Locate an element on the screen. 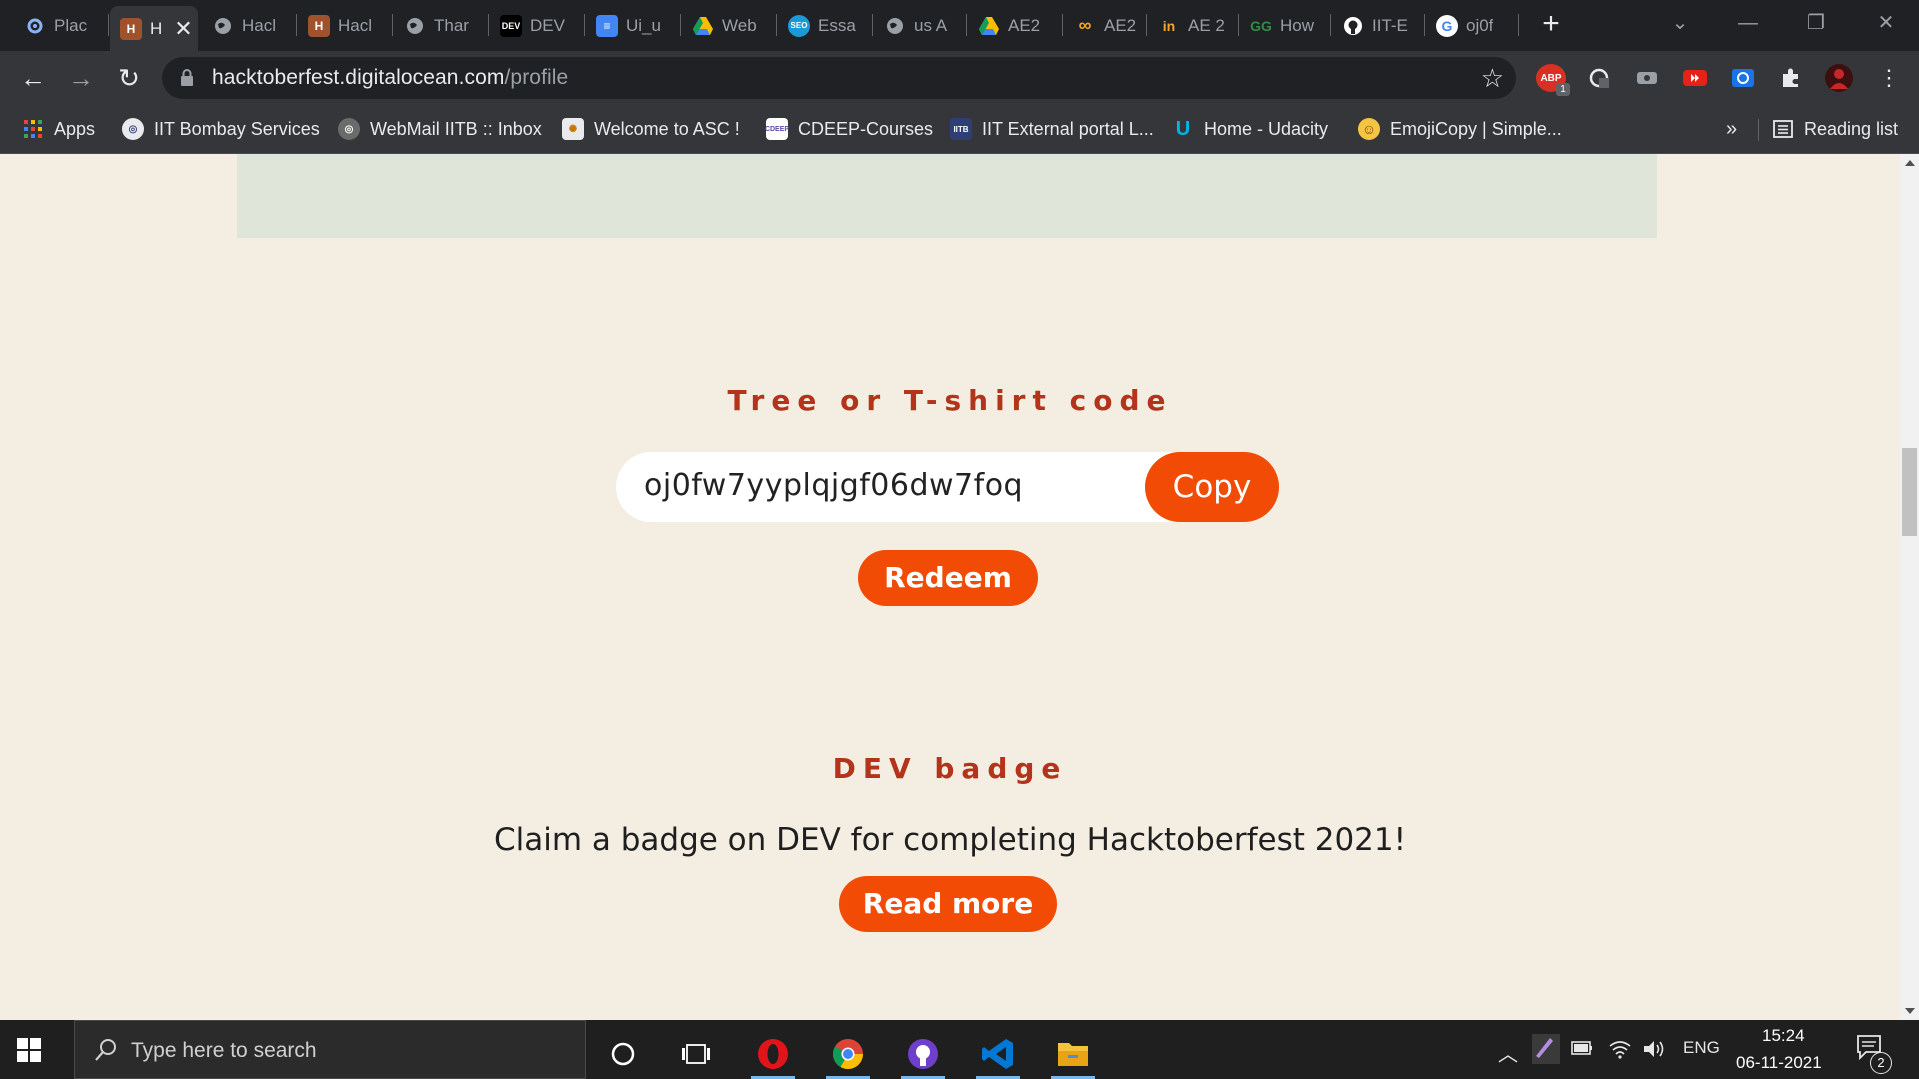  profile-avatar-icon is located at coordinates (1839, 78).